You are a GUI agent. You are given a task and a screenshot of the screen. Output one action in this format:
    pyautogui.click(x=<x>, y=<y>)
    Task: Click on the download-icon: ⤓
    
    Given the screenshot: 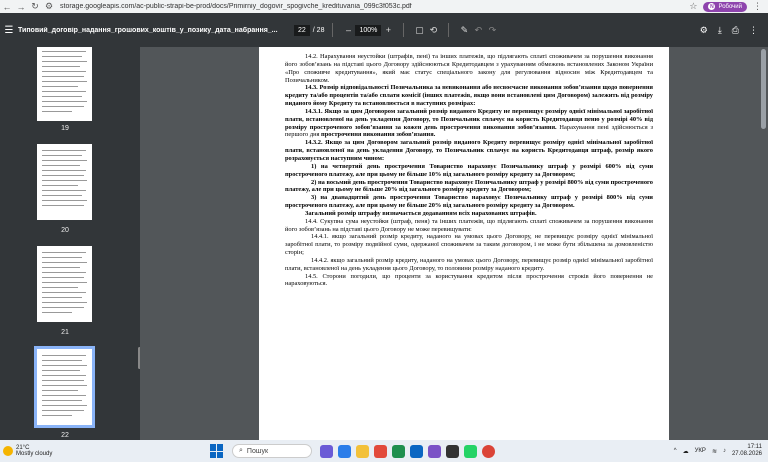 What is the action you would take?
    pyautogui.click(x=720, y=30)
    